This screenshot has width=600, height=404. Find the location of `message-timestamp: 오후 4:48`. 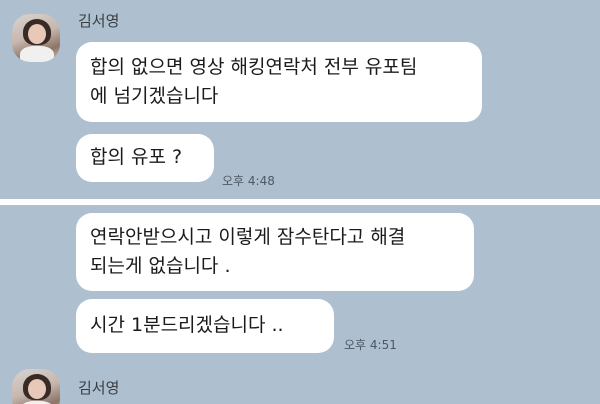

message-timestamp: 오후 4:48 is located at coordinates (248, 181).